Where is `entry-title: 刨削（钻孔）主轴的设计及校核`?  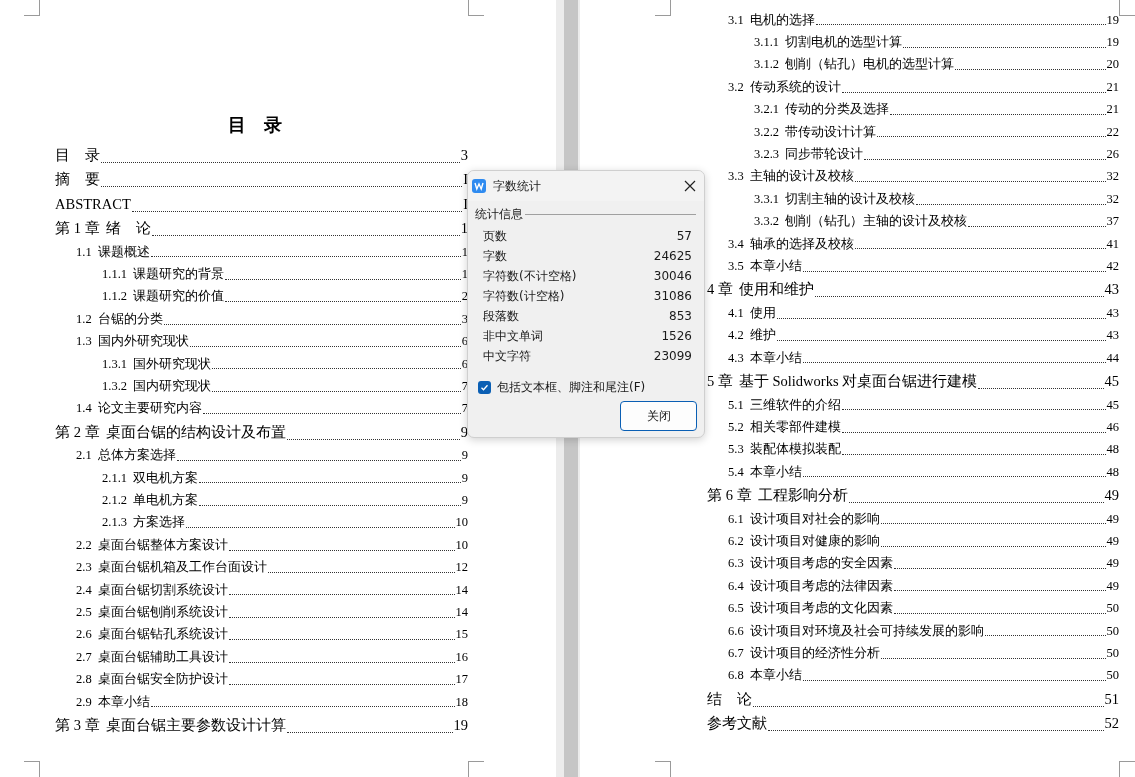 entry-title: 刨削（钻孔）主轴的设计及校核 is located at coordinates (876, 222).